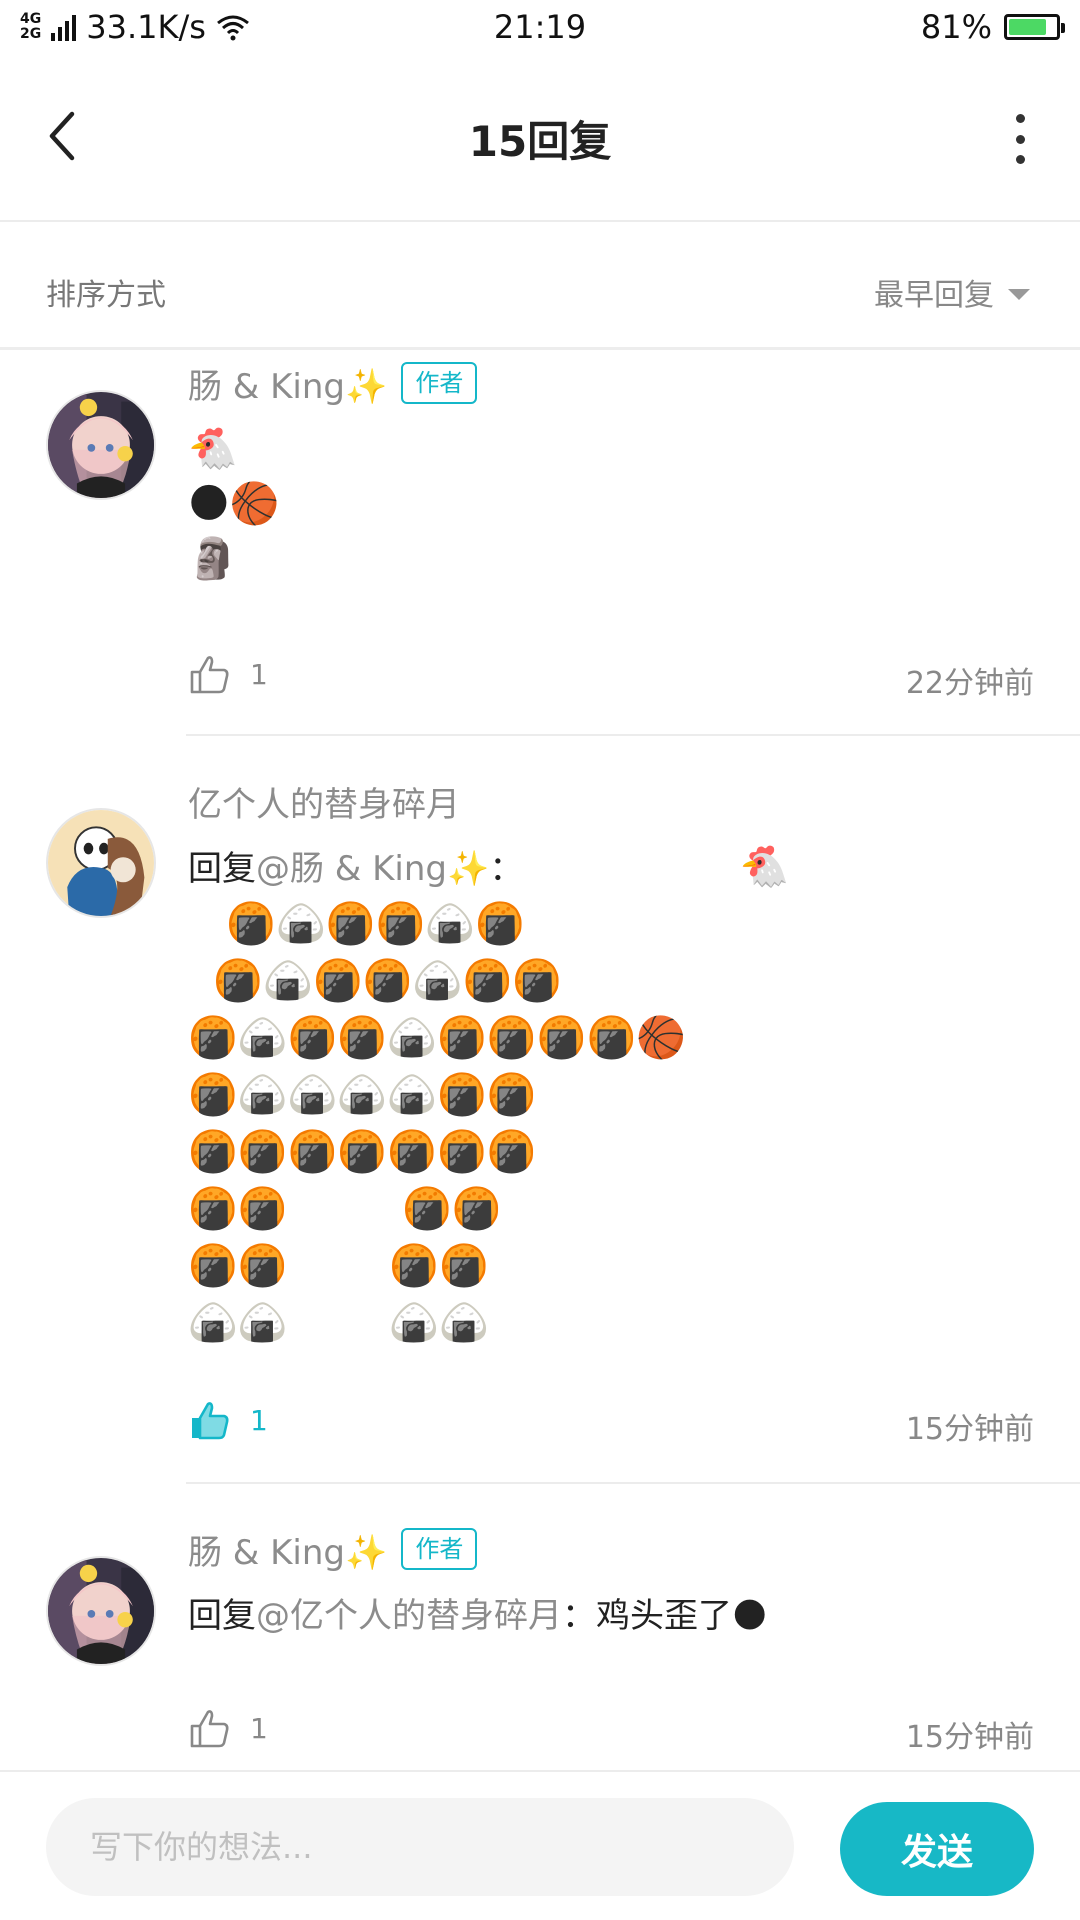 The width and height of the screenshot is (1080, 1920). Describe the element at coordinates (1019, 294) in the screenshot. I see `caret-down-icon` at that location.